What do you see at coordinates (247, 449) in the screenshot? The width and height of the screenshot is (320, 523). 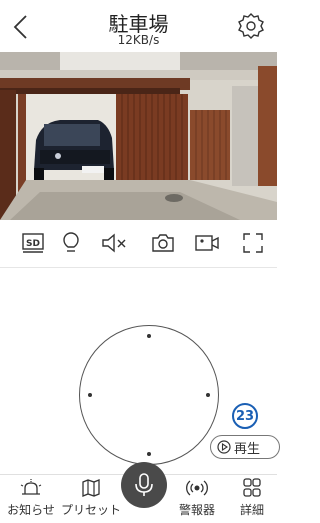 I see `playback-label: 再生` at bounding box center [247, 449].